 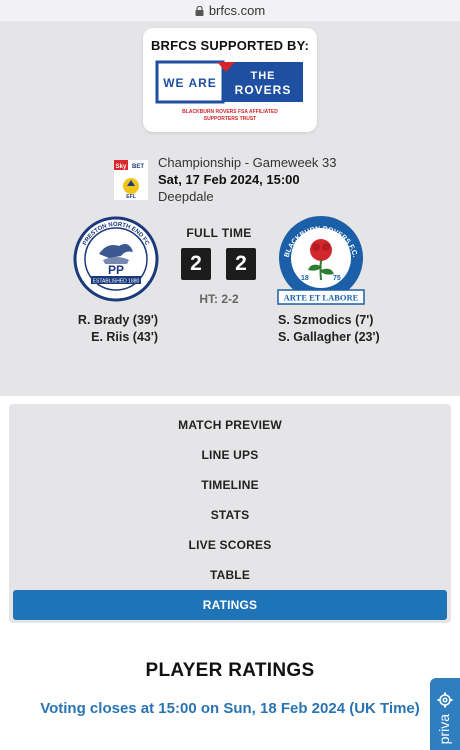 I want to click on preston-crest-icon: PRESTON NORTH END FC ESTABLISHED 1880 PP, so click(x=116, y=259).